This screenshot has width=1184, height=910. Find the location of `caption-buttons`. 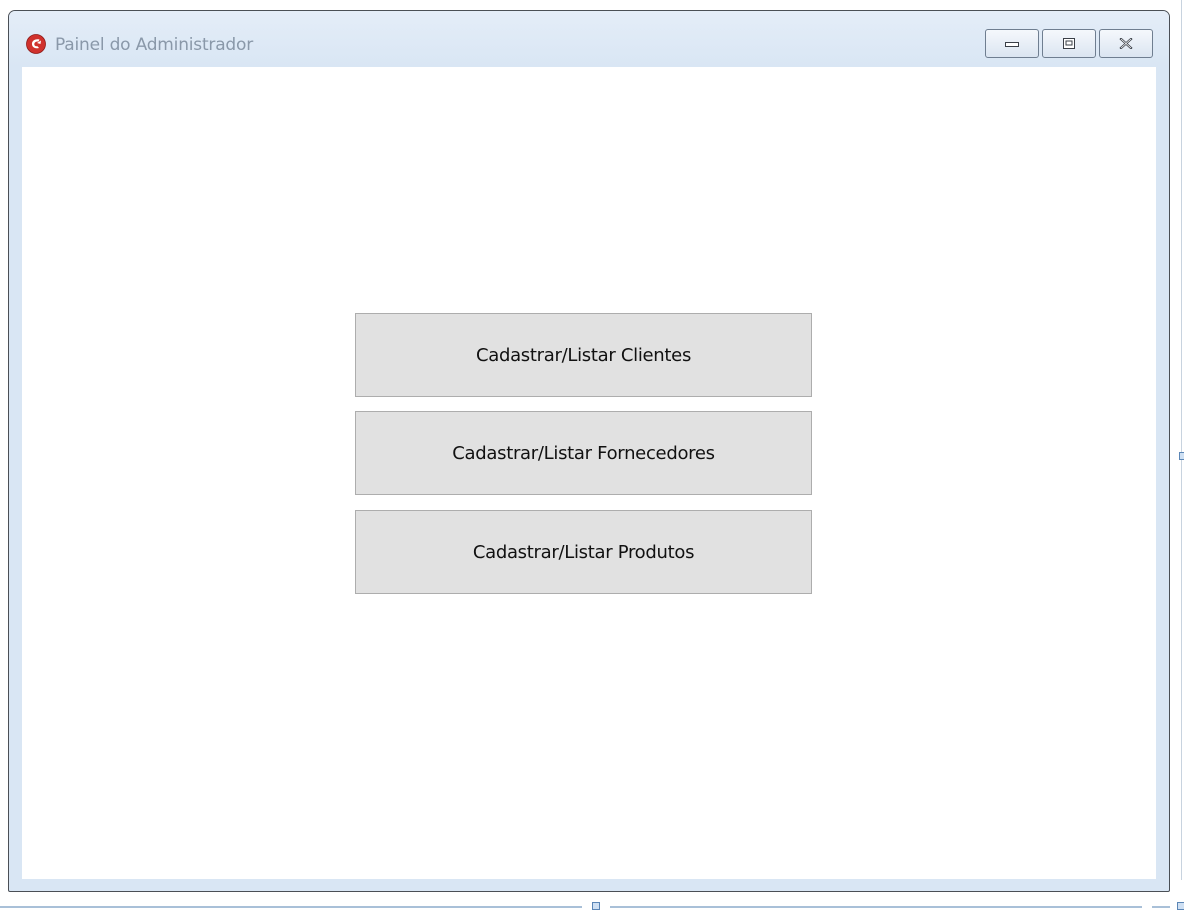

caption-buttons is located at coordinates (1069, 43).